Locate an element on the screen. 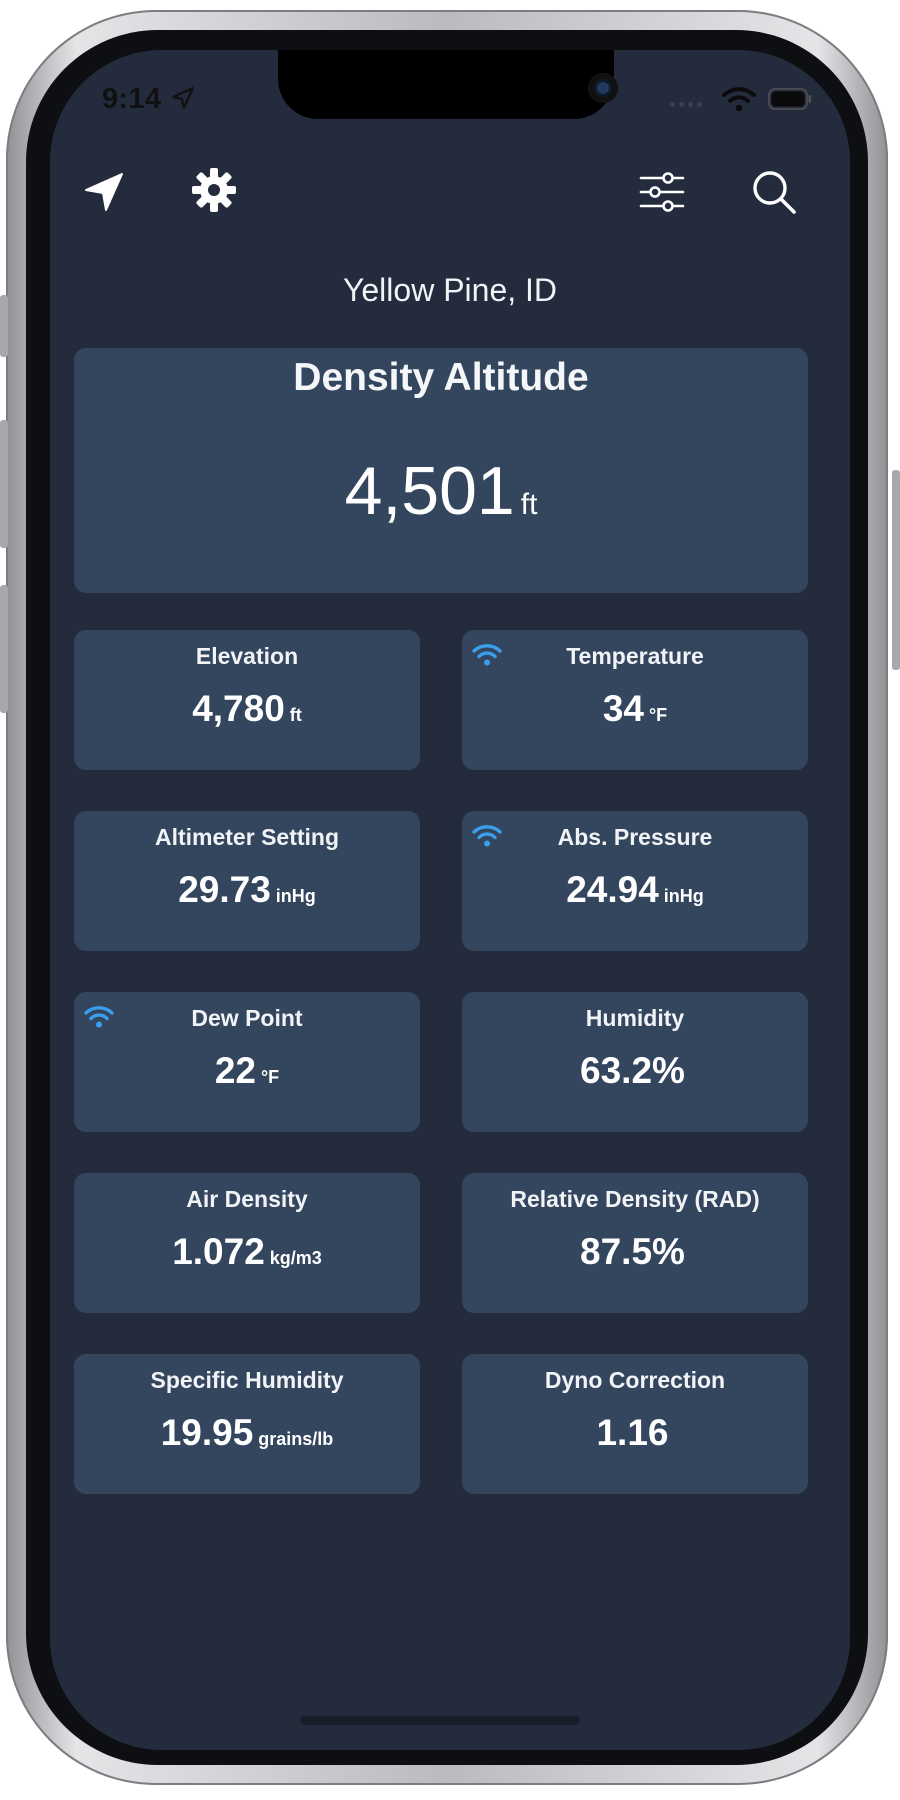  card-value: 4,780 ft is located at coordinates (247, 709).